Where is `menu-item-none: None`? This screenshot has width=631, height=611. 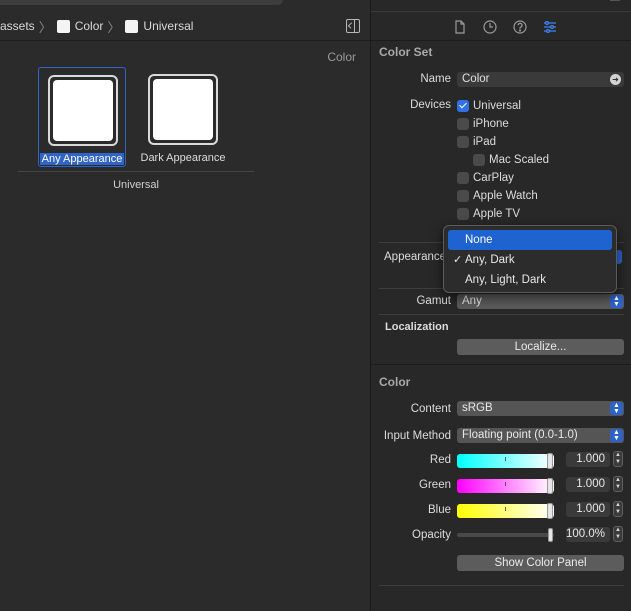
menu-item-none: None is located at coordinates (530, 240).